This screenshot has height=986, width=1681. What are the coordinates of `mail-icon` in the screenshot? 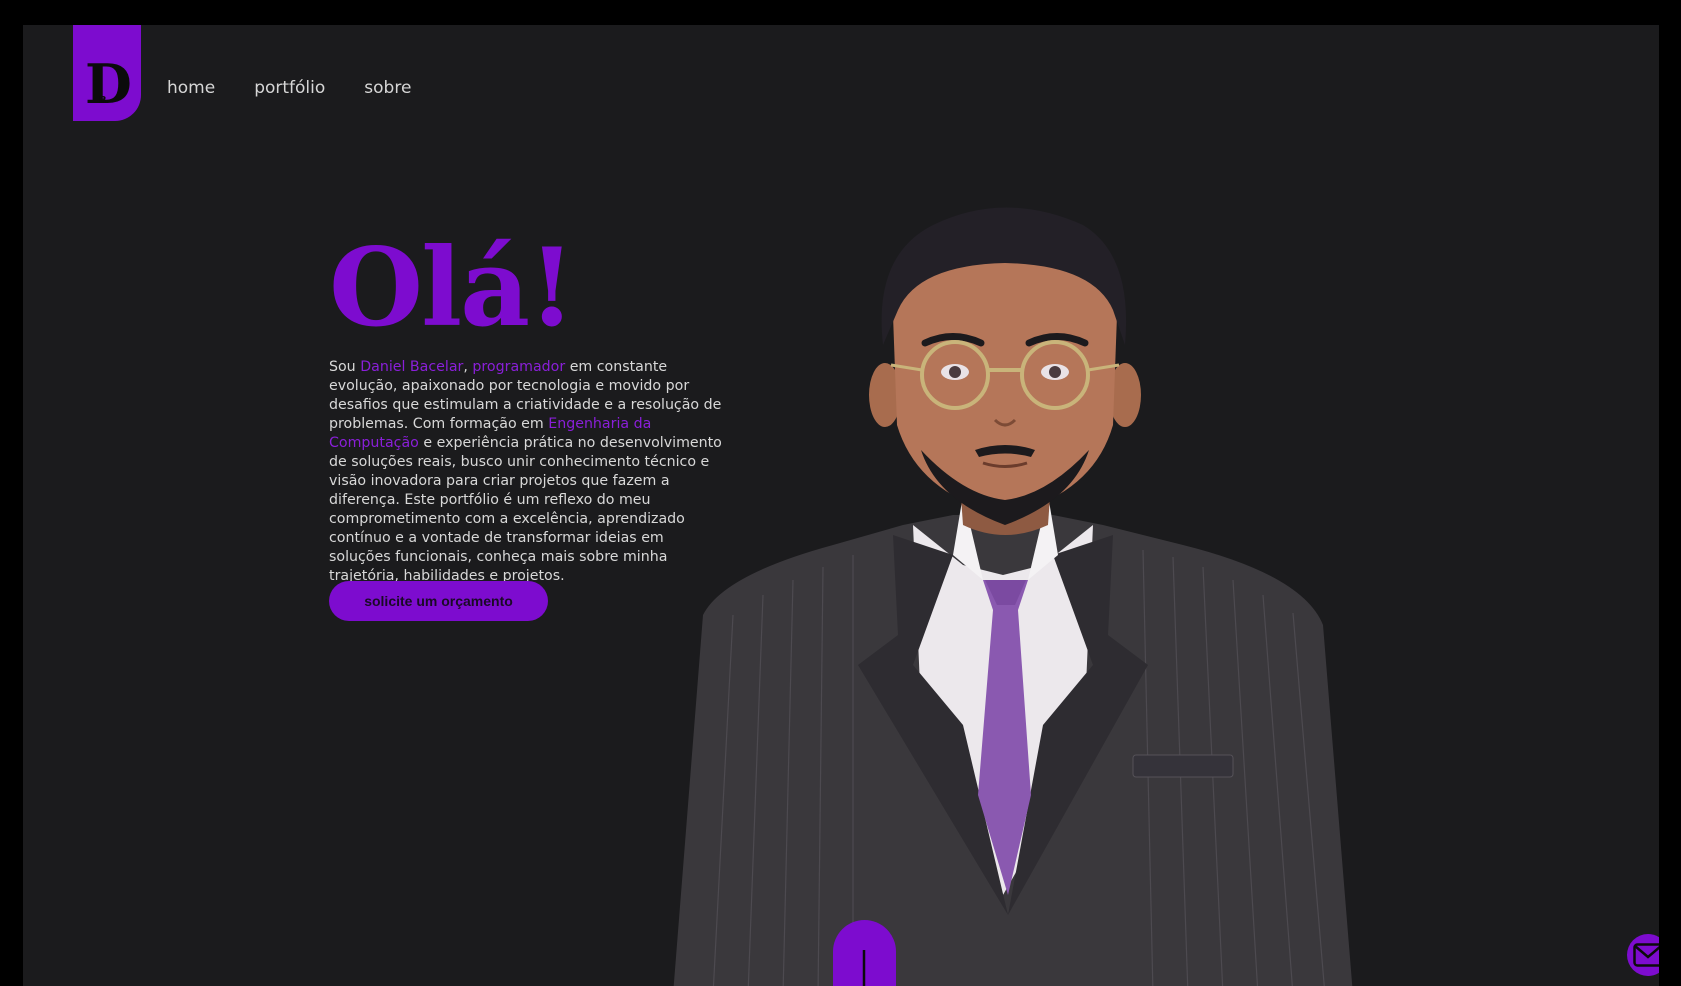 It's located at (1646, 955).